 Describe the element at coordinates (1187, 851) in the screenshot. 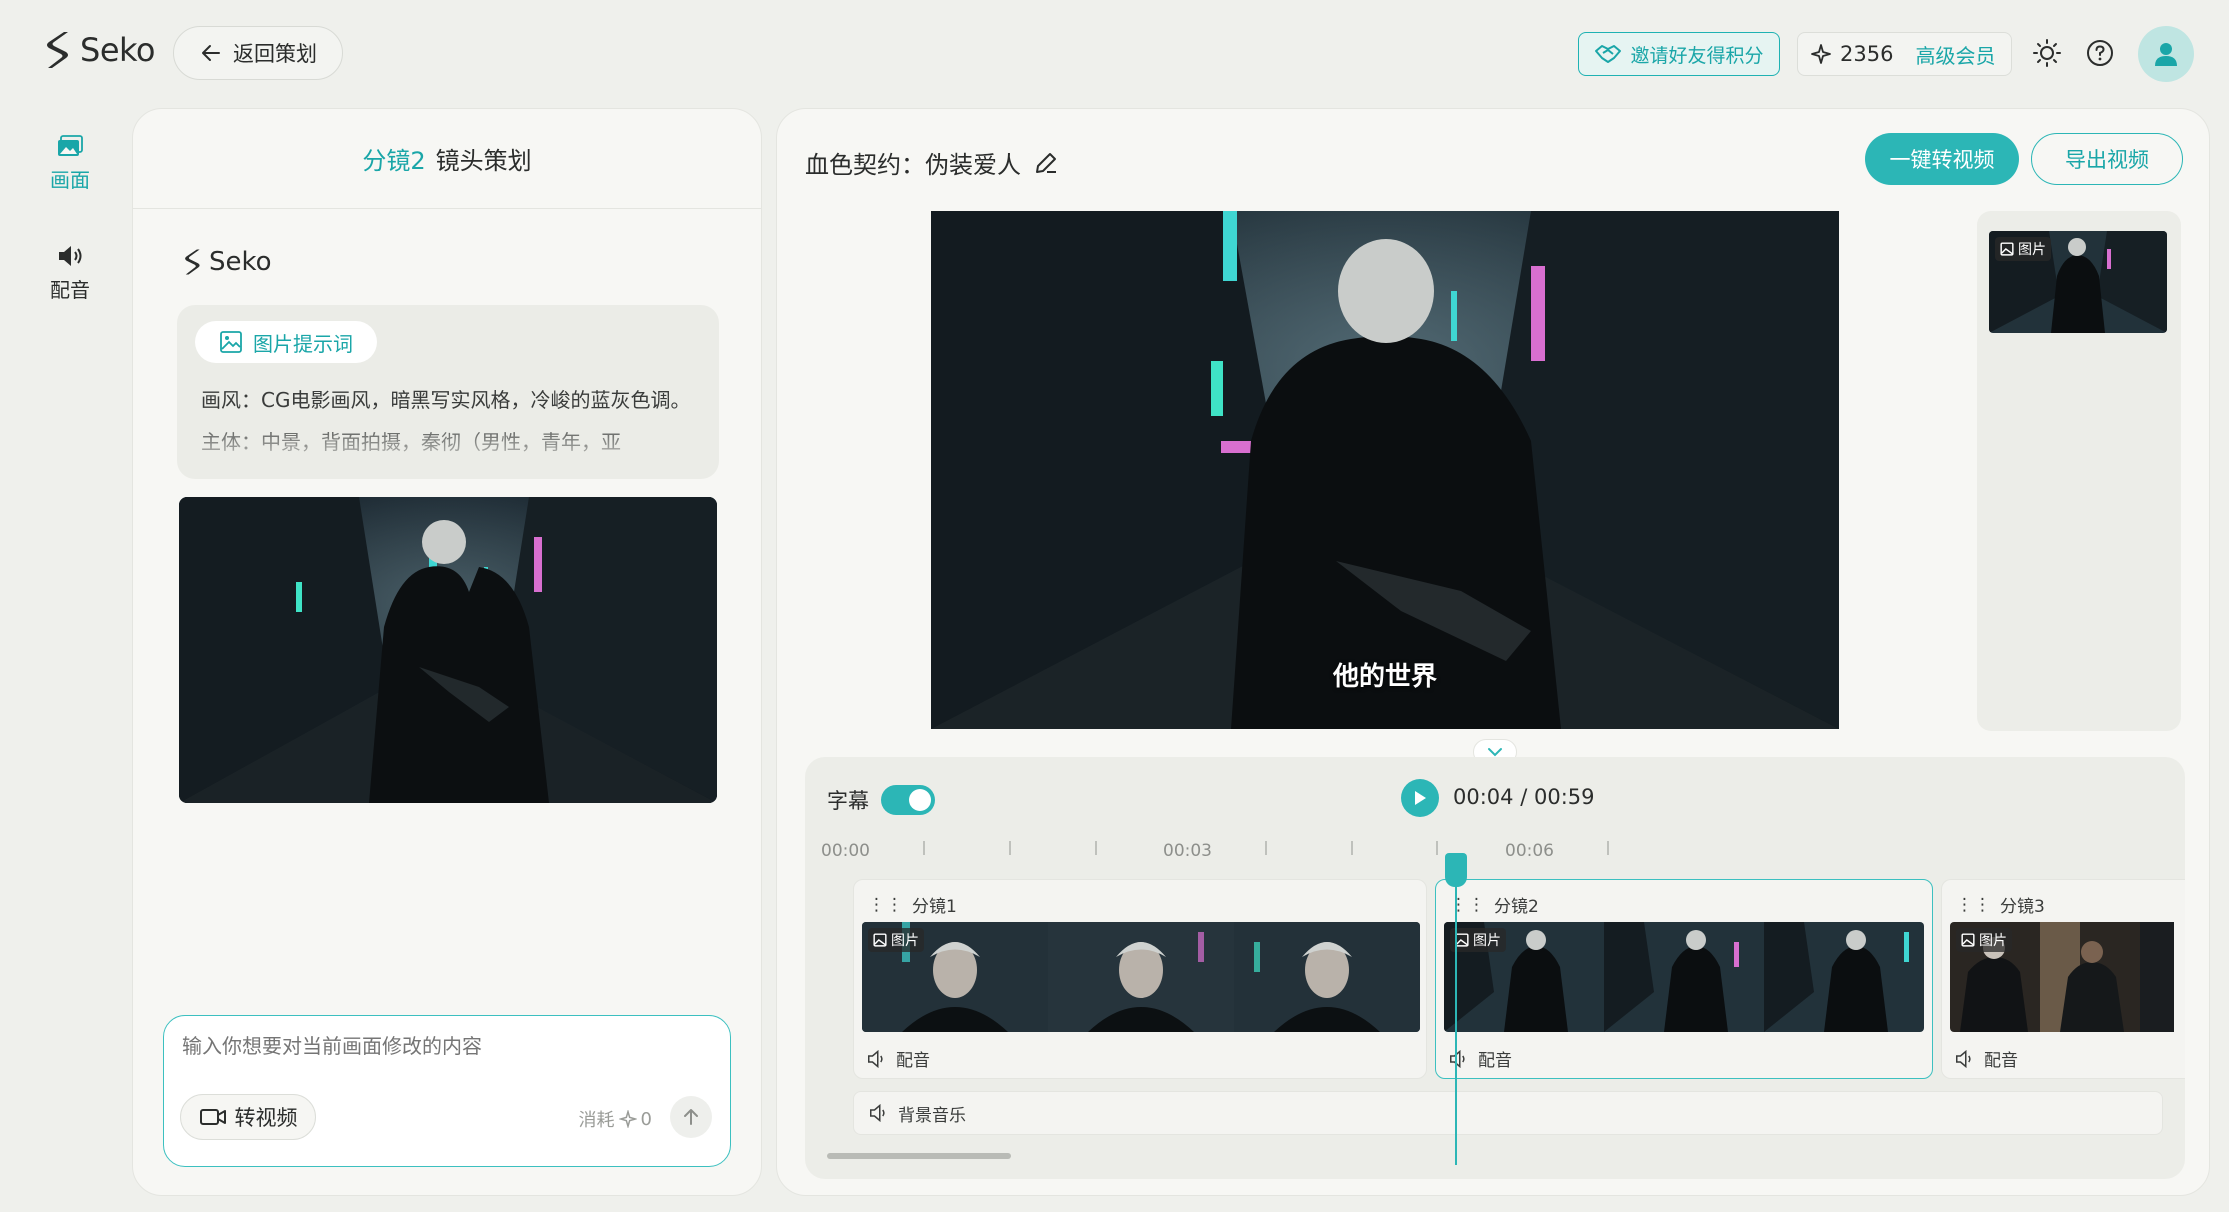

I see `ruler-label: 00:03` at that location.